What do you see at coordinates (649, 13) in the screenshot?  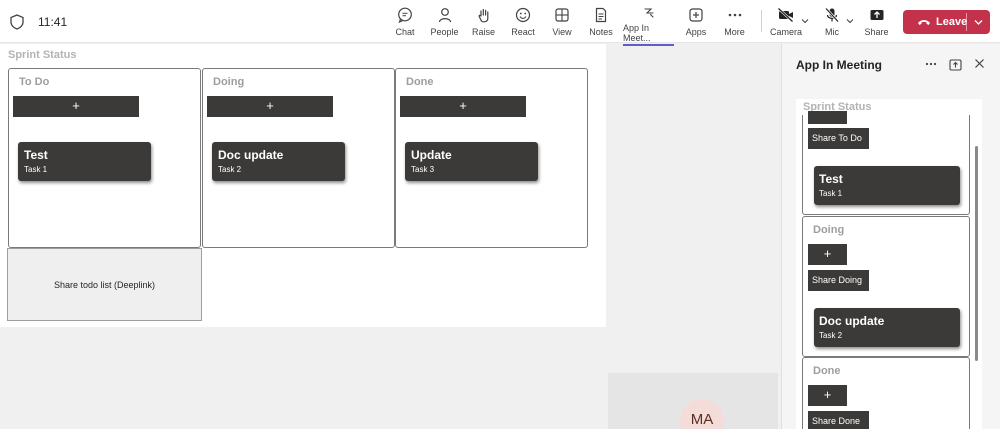 I see `app-icon` at bounding box center [649, 13].